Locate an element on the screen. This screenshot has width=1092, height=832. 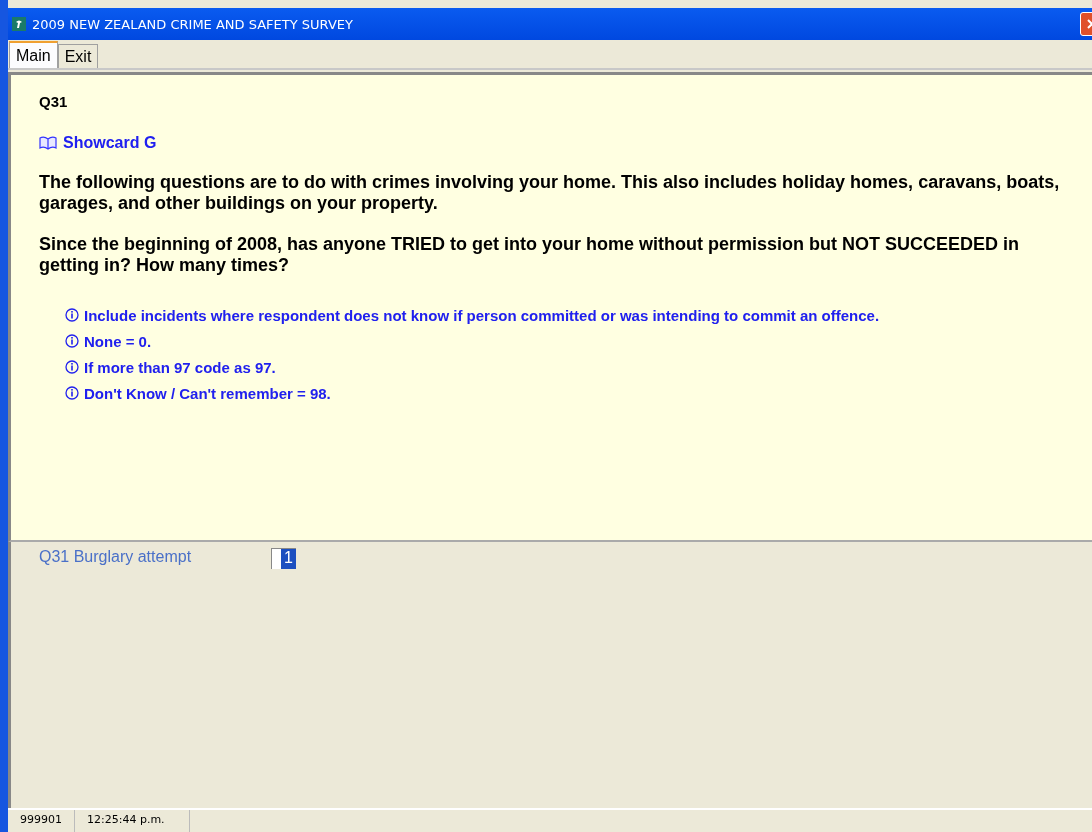
status-text: 12:25:44 p.m. is located at coordinates (132, 821).